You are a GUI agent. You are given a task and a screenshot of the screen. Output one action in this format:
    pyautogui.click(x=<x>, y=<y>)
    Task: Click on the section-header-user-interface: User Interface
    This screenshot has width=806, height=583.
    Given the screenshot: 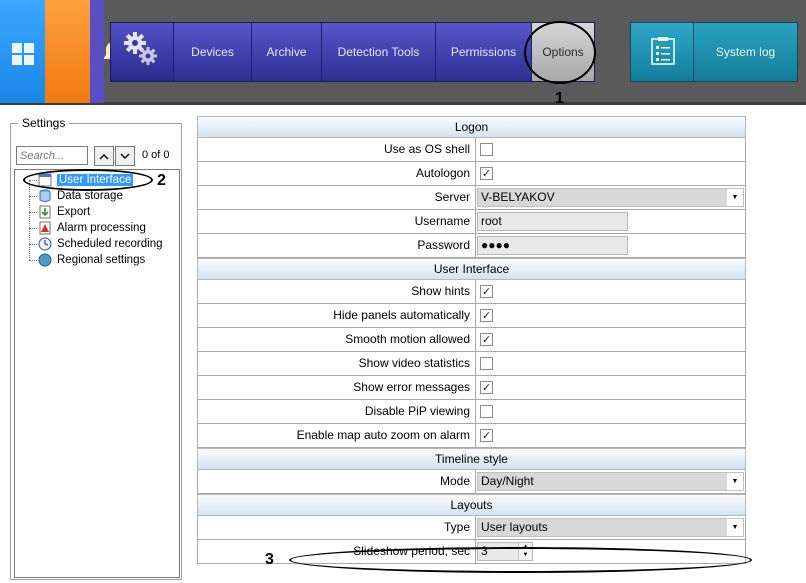 What is the action you would take?
    pyautogui.click(x=471, y=269)
    